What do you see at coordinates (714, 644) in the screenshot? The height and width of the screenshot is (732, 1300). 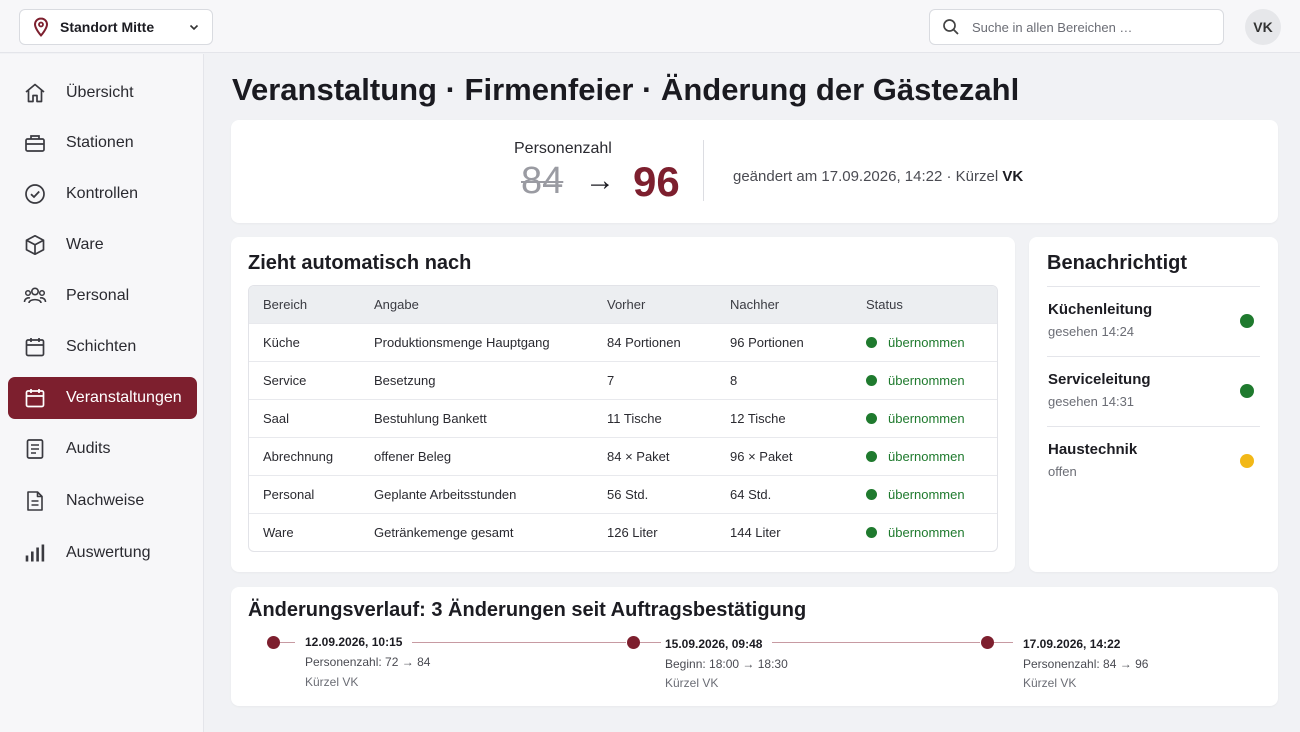 I see `event-date: 15.09.2026, 09:48` at bounding box center [714, 644].